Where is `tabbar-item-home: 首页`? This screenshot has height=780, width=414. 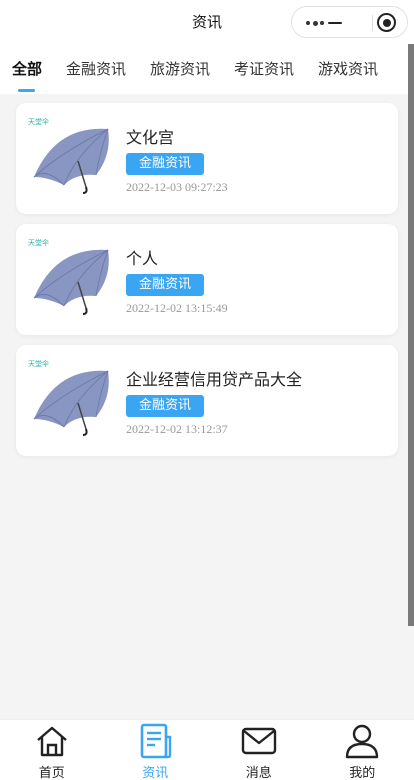
tabbar-item-home: 首页 is located at coordinates (52, 750).